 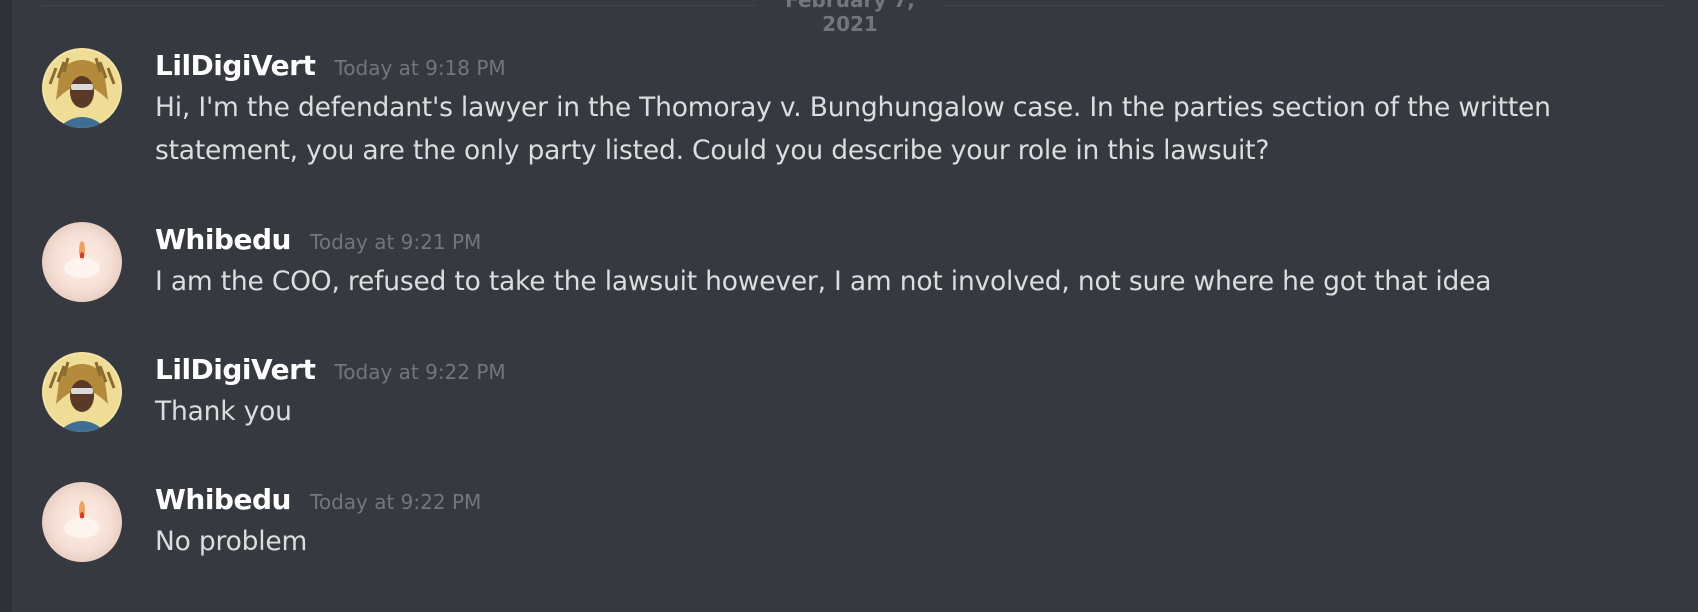 I want to click on message-content: No problem, so click(x=231, y=541).